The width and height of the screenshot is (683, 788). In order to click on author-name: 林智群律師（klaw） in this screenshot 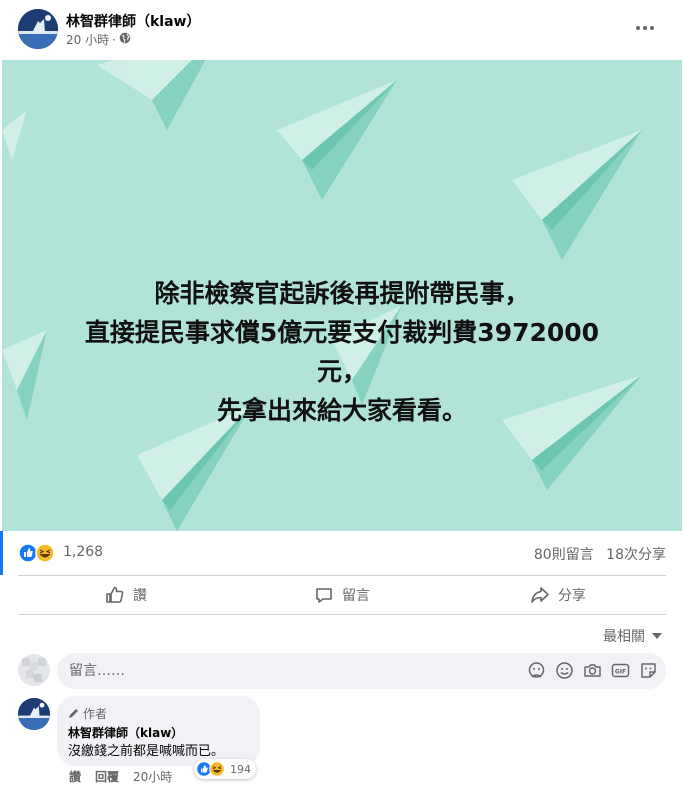, I will do `click(133, 21)`.